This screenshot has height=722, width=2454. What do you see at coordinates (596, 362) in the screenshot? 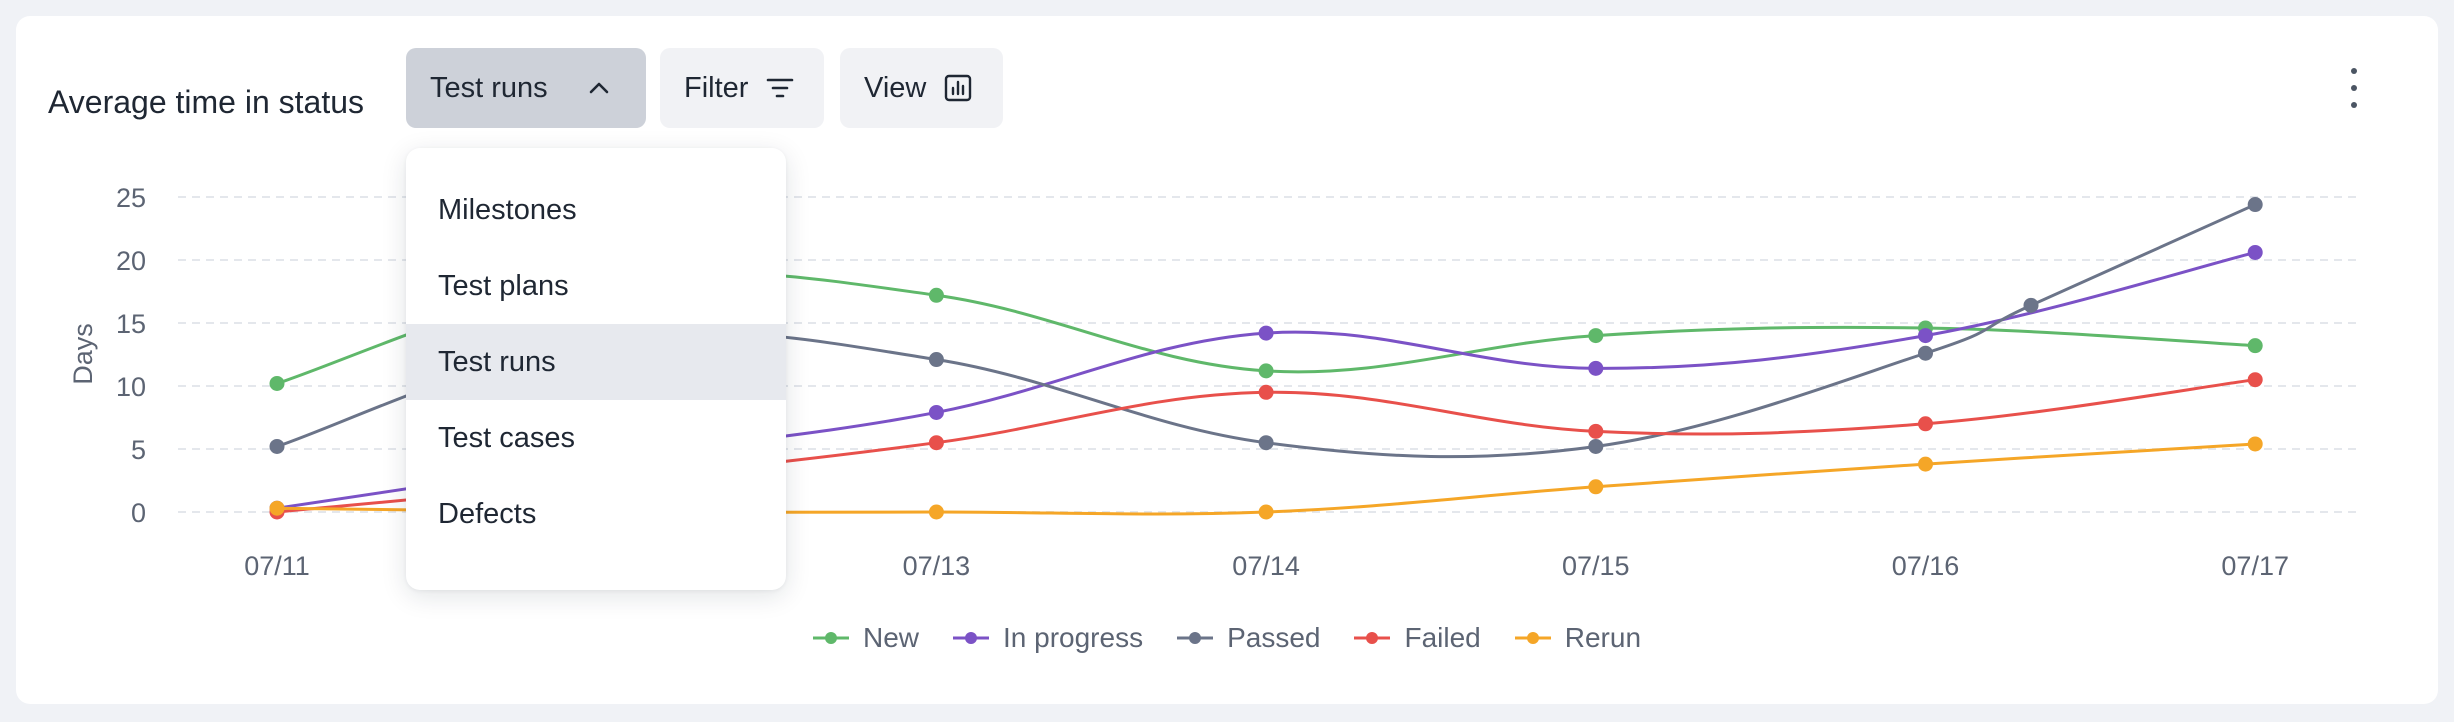
I see `menu-item-test-runs: Test runs` at bounding box center [596, 362].